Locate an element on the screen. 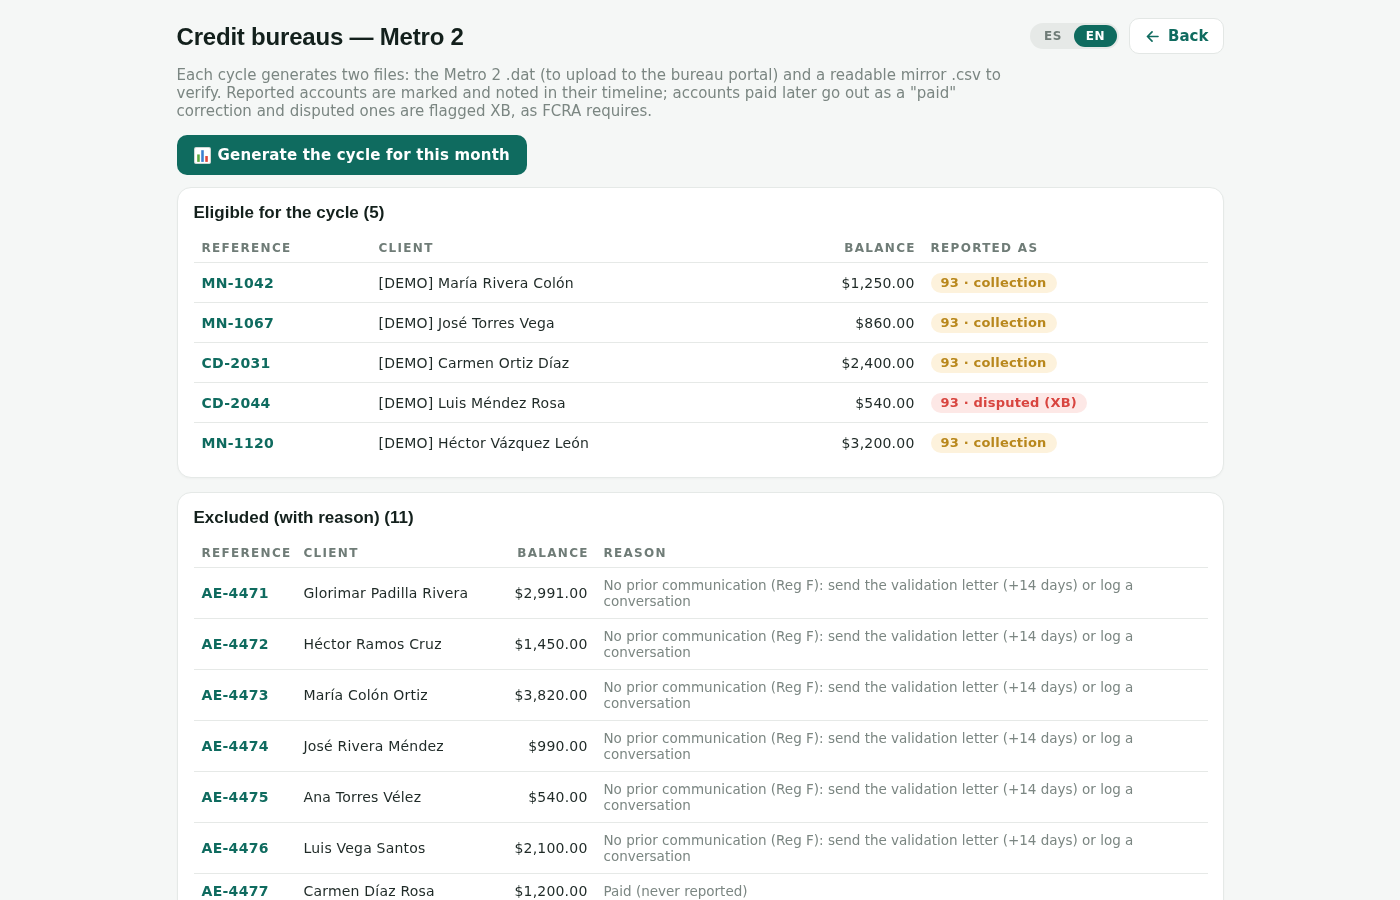  client-name: [DEMO] Luis Méndez Rosa is located at coordinates (472, 402).